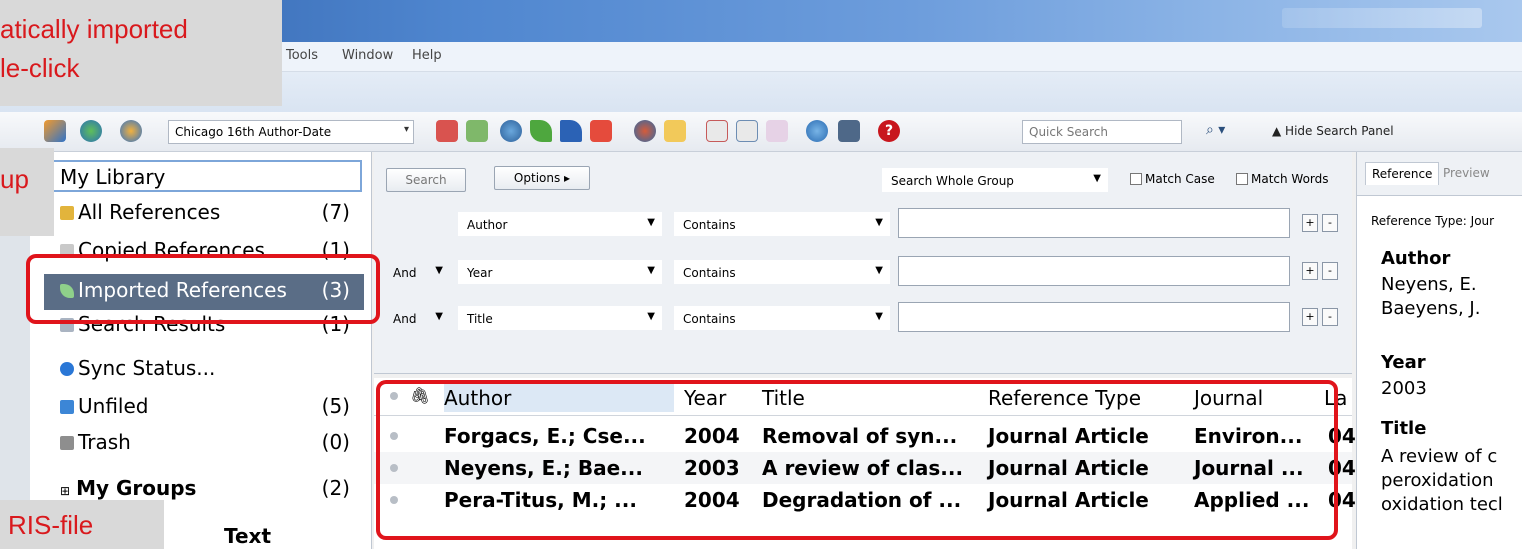  What do you see at coordinates (65, 491) in the screenshot?
I see `expand-icon: ⊞` at bounding box center [65, 491].